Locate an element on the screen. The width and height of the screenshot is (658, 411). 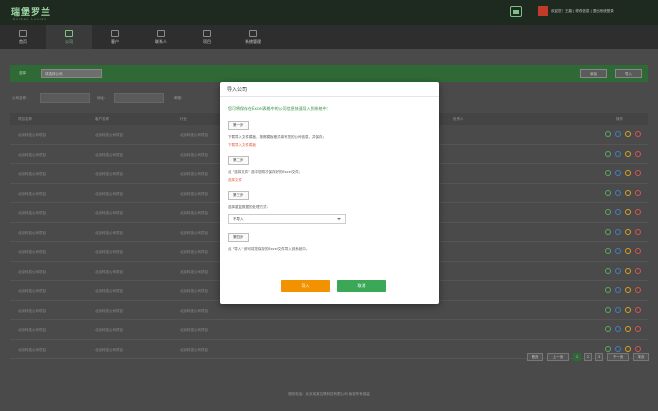
page-1: 1 is located at coordinates (577, 357).